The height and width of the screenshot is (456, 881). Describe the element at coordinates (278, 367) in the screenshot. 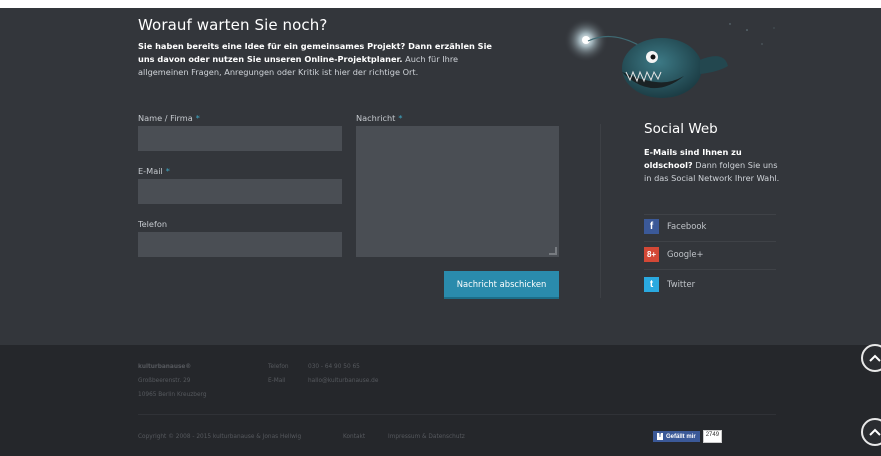

I see `footer-phone-label: Telefon` at that location.